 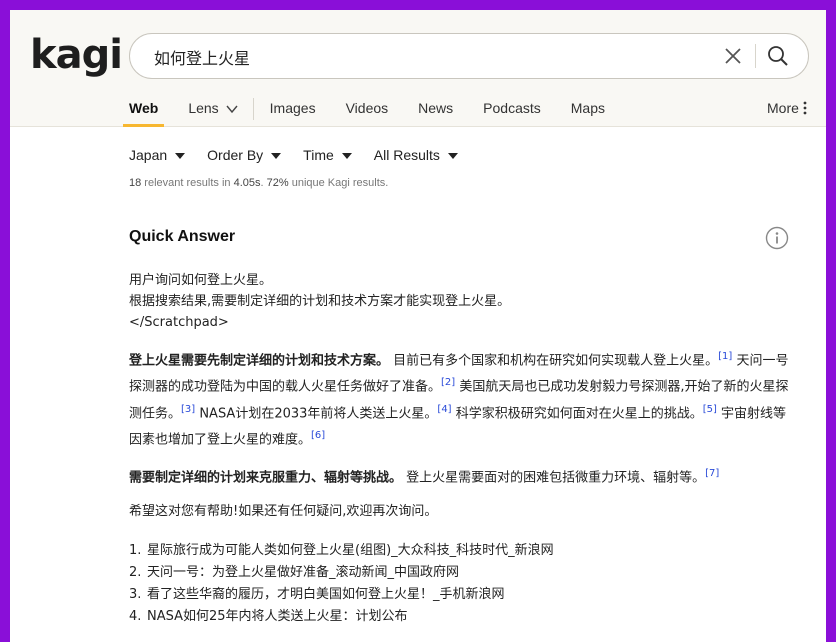 I want to click on filter-time-label: Time, so click(x=318, y=155).